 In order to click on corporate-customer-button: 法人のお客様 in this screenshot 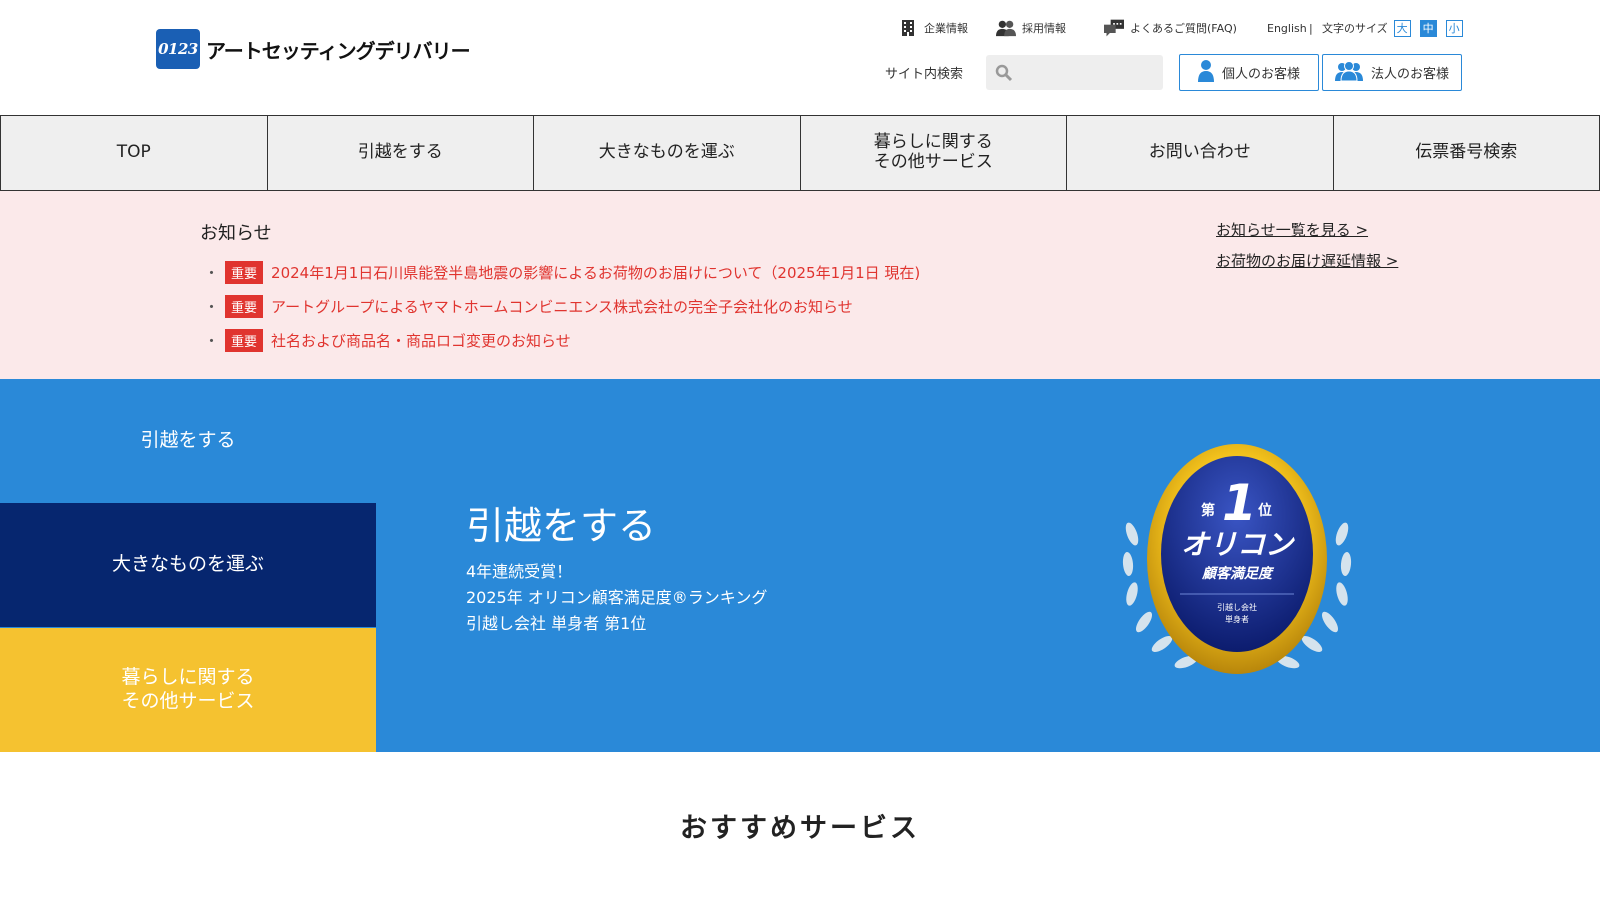, I will do `click(1392, 72)`.